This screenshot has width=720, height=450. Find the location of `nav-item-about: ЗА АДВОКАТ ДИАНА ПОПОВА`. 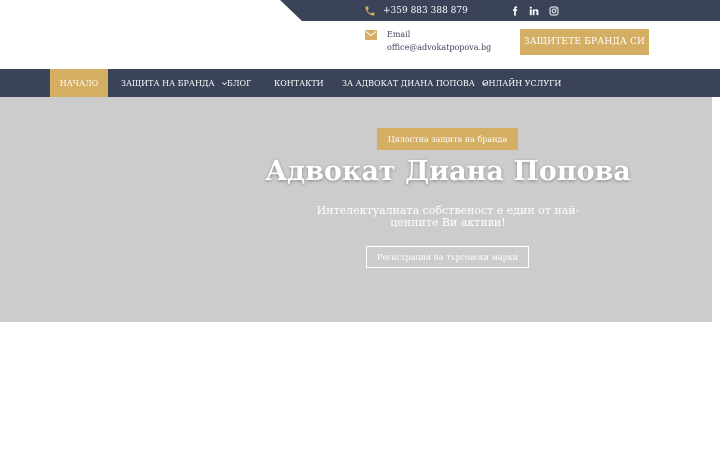

nav-item-about: ЗА АДВОКАТ ДИАНА ПОПОВА is located at coordinates (415, 83).